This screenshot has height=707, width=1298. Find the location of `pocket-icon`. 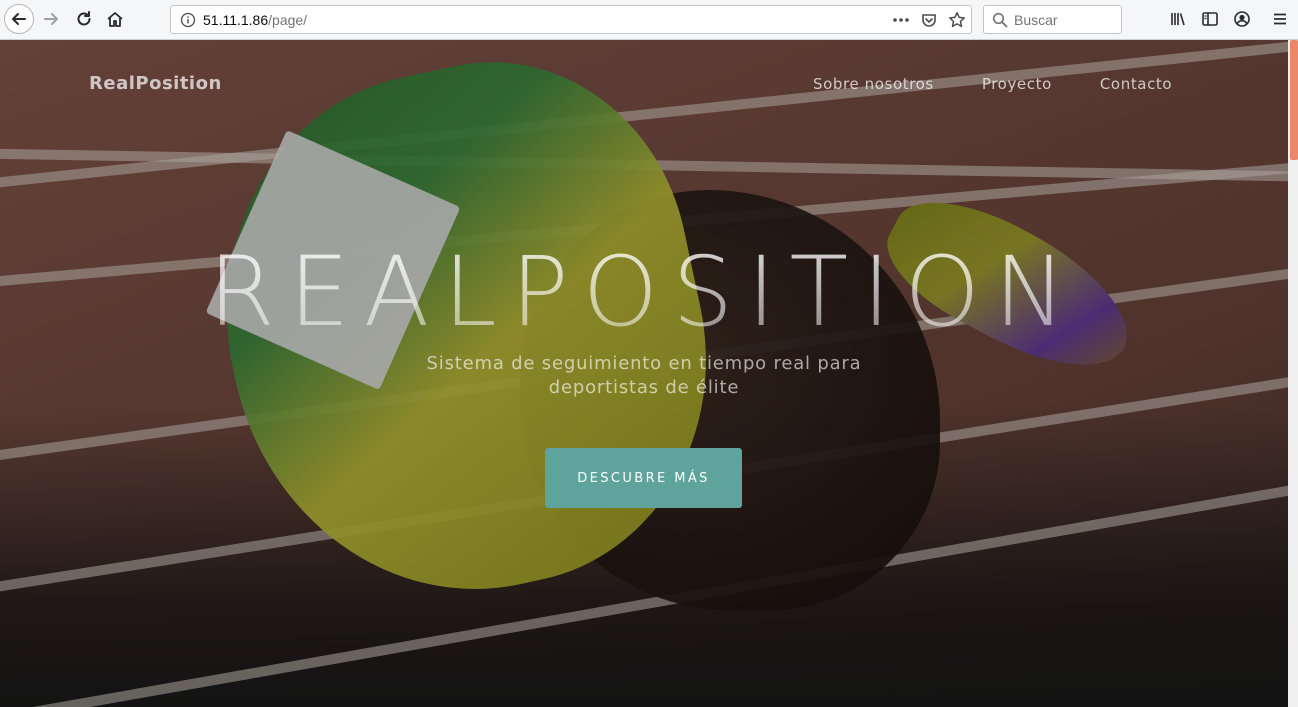

pocket-icon is located at coordinates (929, 20).